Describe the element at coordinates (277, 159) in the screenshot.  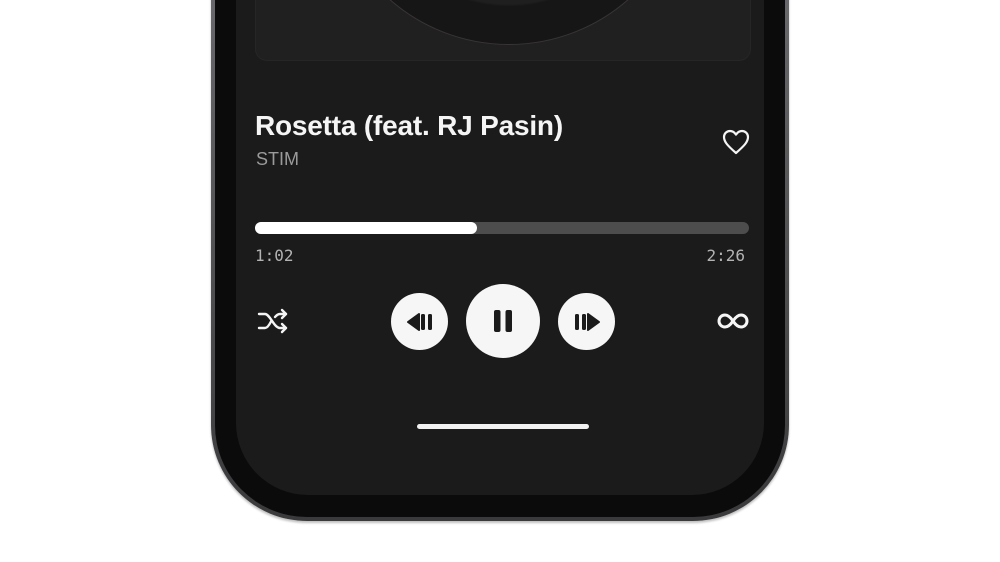
I see `track-artist: STIM` at that location.